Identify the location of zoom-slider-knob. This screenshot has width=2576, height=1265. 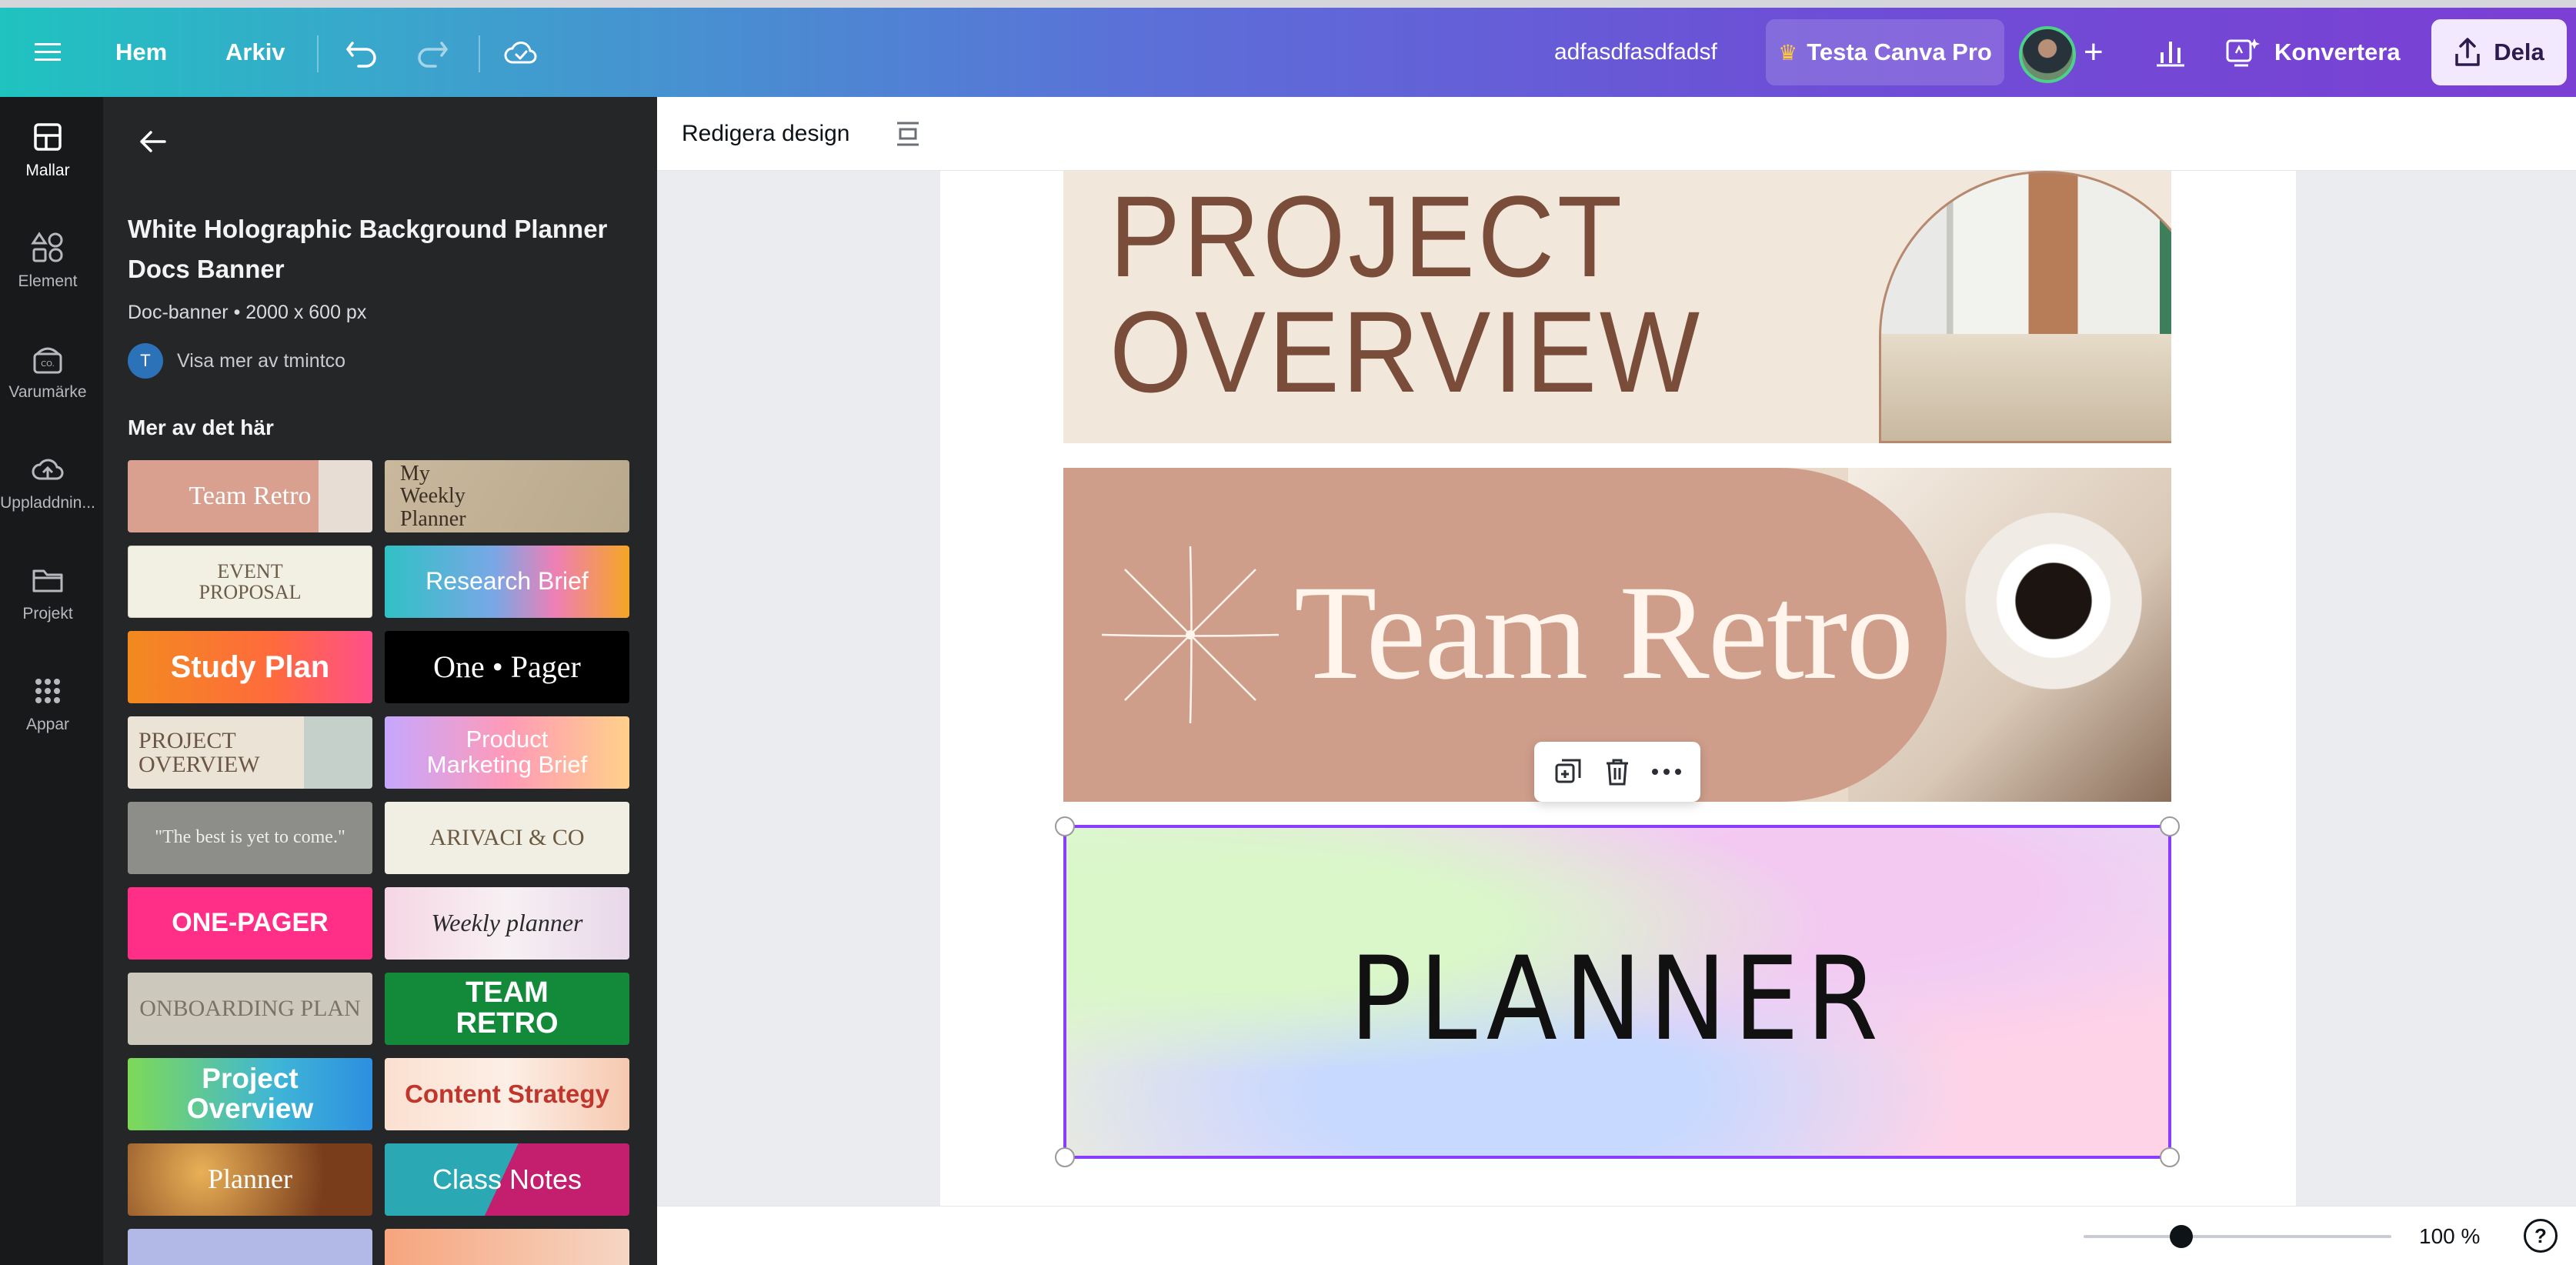
(2181, 1236).